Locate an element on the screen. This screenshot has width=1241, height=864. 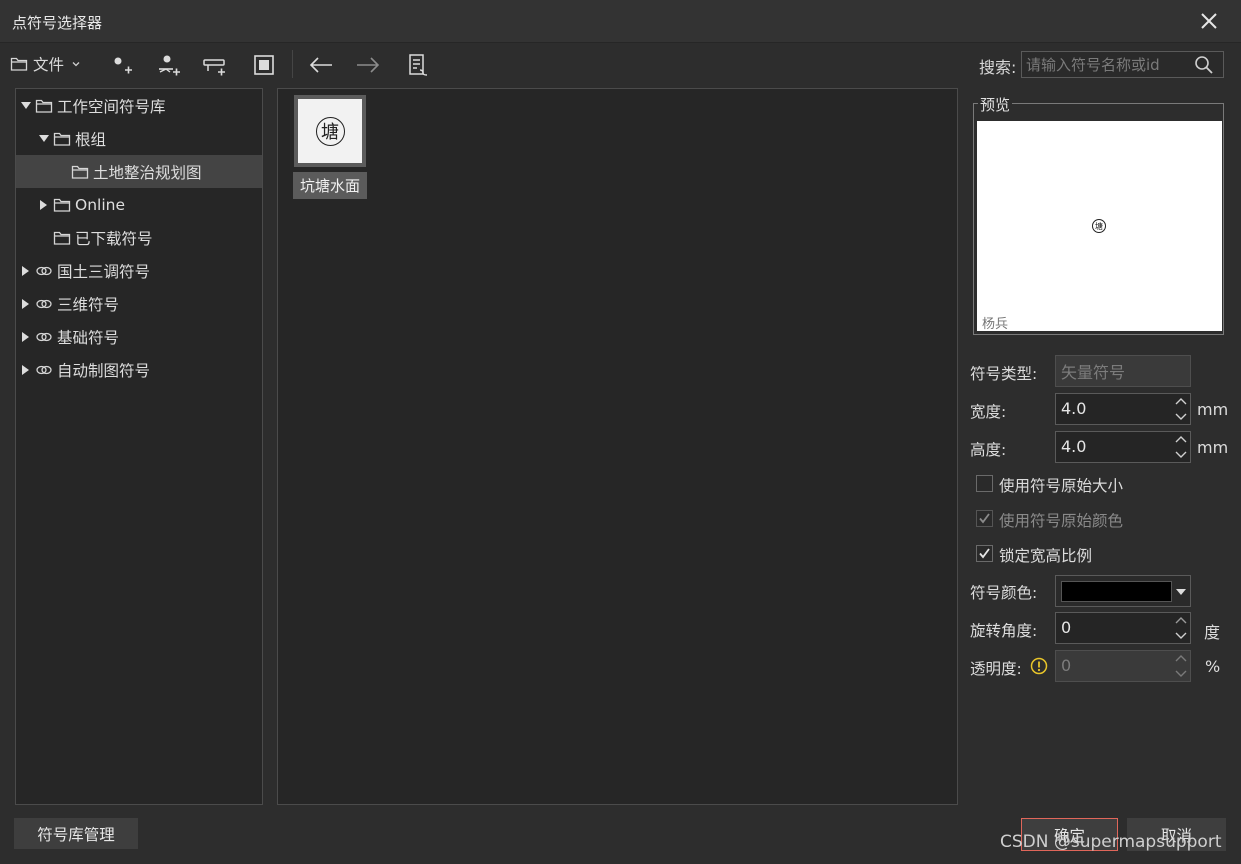
tree-item-label: 自动制图符号 is located at coordinates (104, 370).